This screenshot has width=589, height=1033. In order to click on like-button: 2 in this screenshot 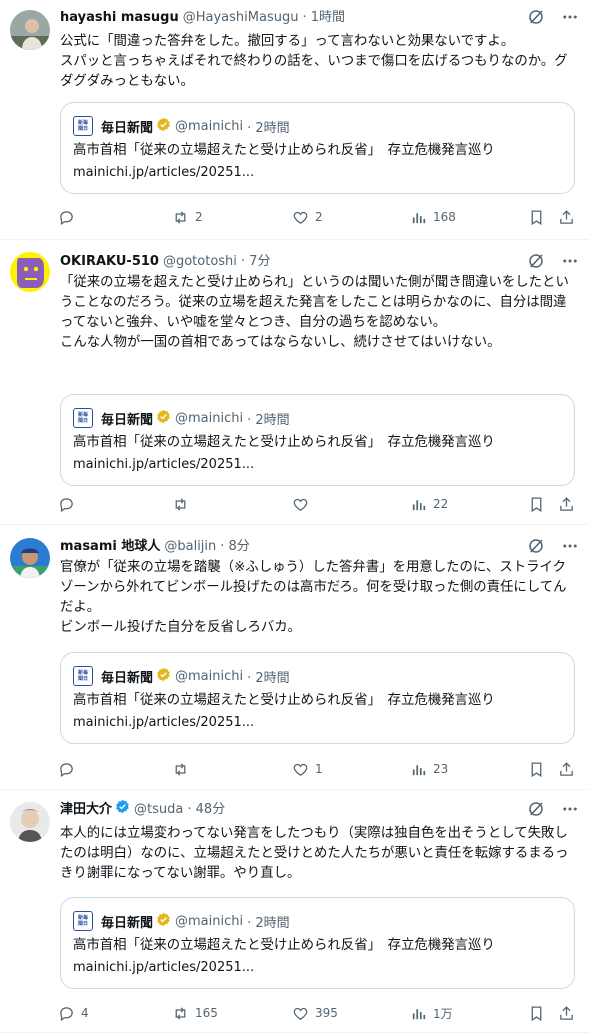, I will do `click(307, 217)`.